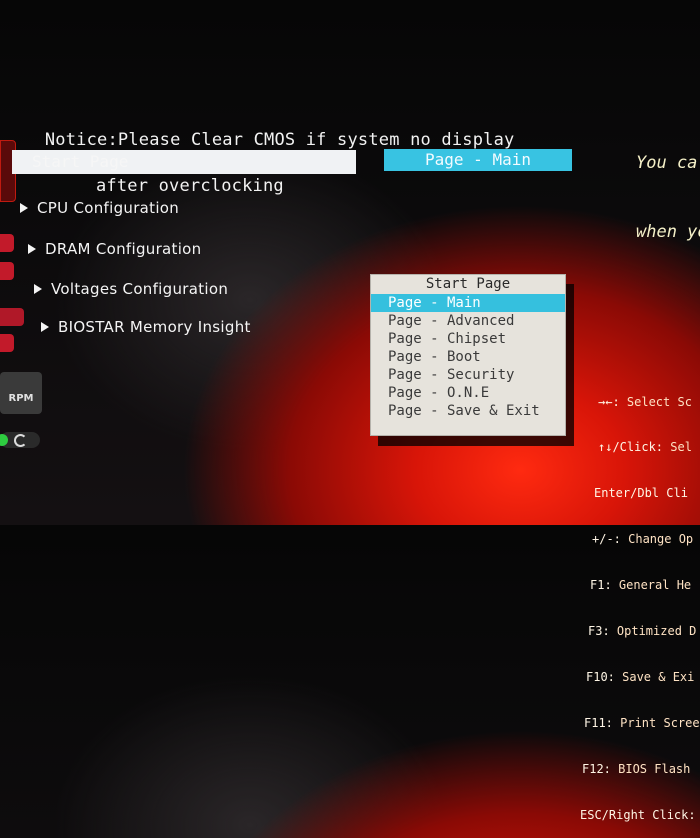 The height and width of the screenshot is (838, 700). What do you see at coordinates (468, 303) in the screenshot?
I see `dropdown-option-page-main: Page - Main` at bounding box center [468, 303].